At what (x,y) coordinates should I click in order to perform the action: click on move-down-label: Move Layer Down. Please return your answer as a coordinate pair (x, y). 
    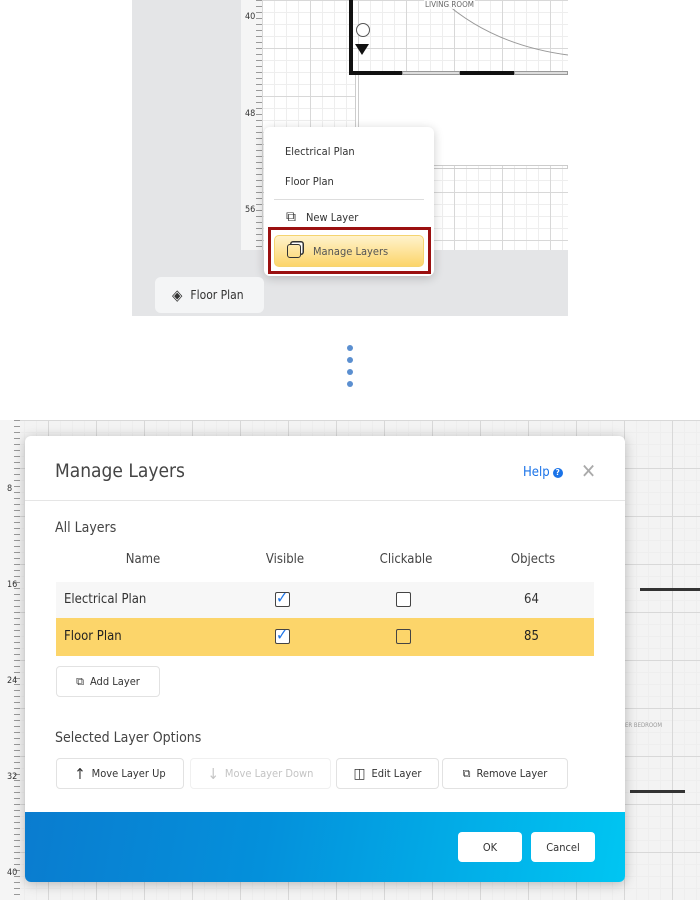
    Looking at the image, I should click on (269, 773).